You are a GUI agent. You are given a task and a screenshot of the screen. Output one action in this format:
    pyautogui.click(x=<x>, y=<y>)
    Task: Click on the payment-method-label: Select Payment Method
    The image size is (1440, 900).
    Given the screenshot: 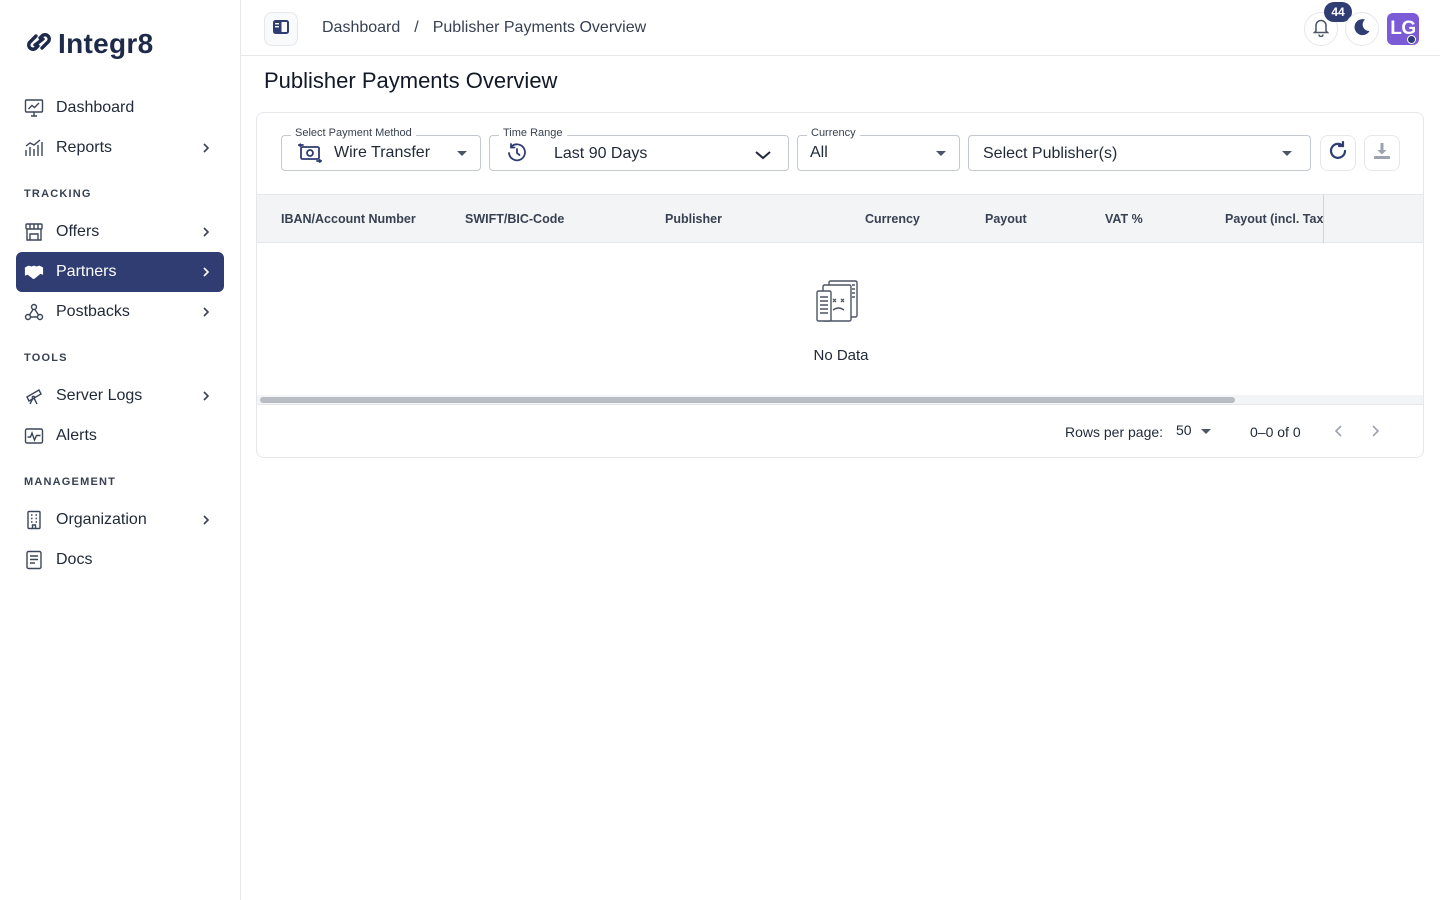 What is the action you would take?
    pyautogui.click(x=353, y=133)
    